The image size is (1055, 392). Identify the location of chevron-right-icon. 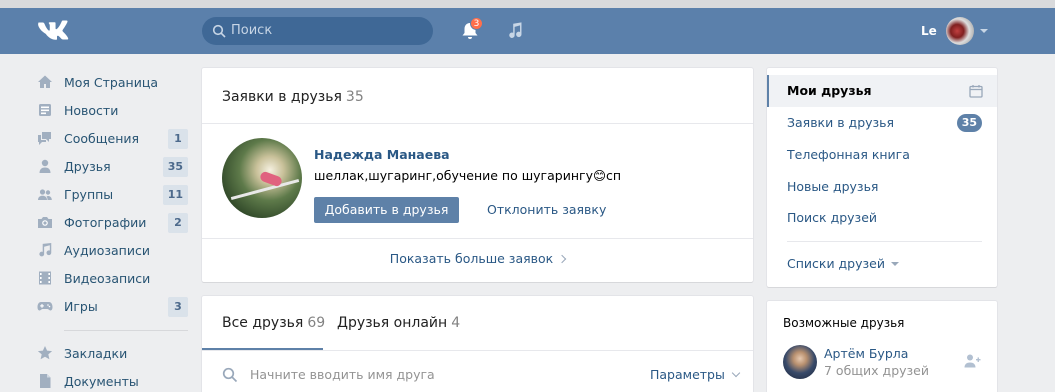
(562, 259).